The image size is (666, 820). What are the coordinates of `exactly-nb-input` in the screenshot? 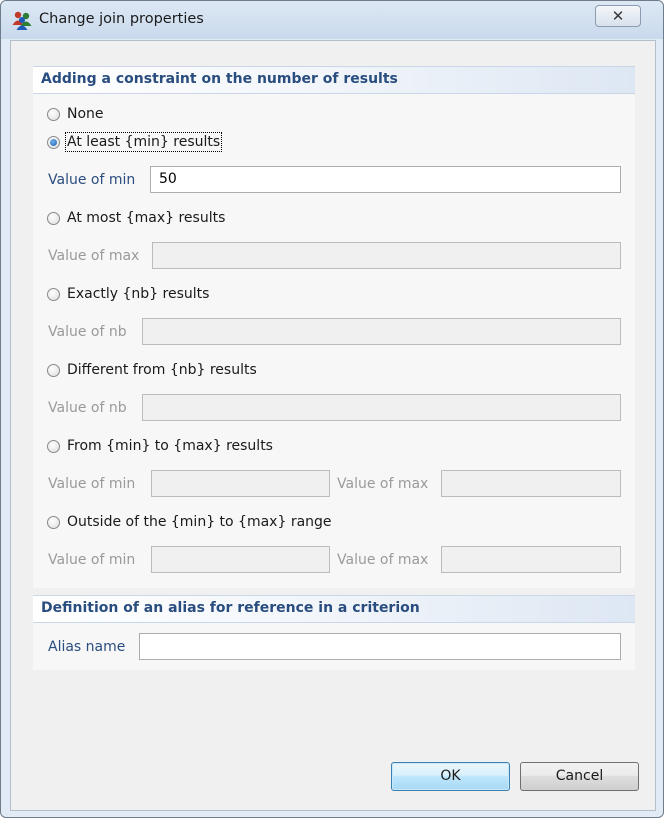 It's located at (381, 331).